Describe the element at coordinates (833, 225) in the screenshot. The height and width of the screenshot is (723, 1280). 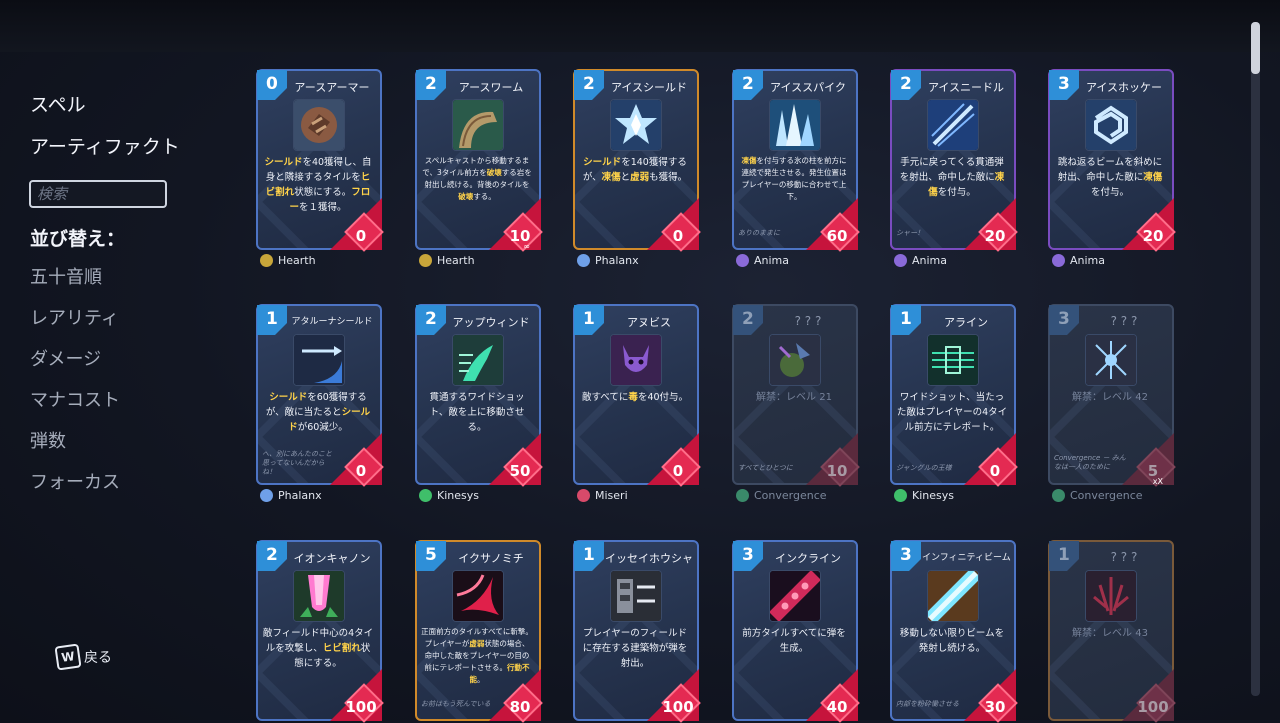
I see `damage-badge: 60` at that location.